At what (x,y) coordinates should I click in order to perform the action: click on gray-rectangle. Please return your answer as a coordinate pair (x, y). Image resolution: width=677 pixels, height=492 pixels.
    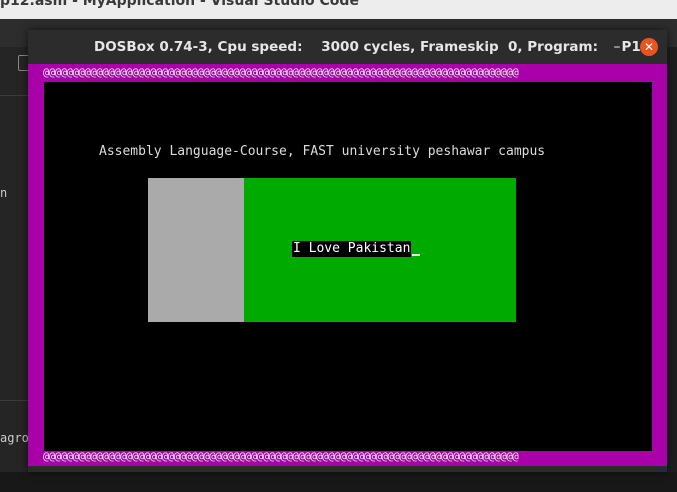
    Looking at the image, I should click on (196, 250).